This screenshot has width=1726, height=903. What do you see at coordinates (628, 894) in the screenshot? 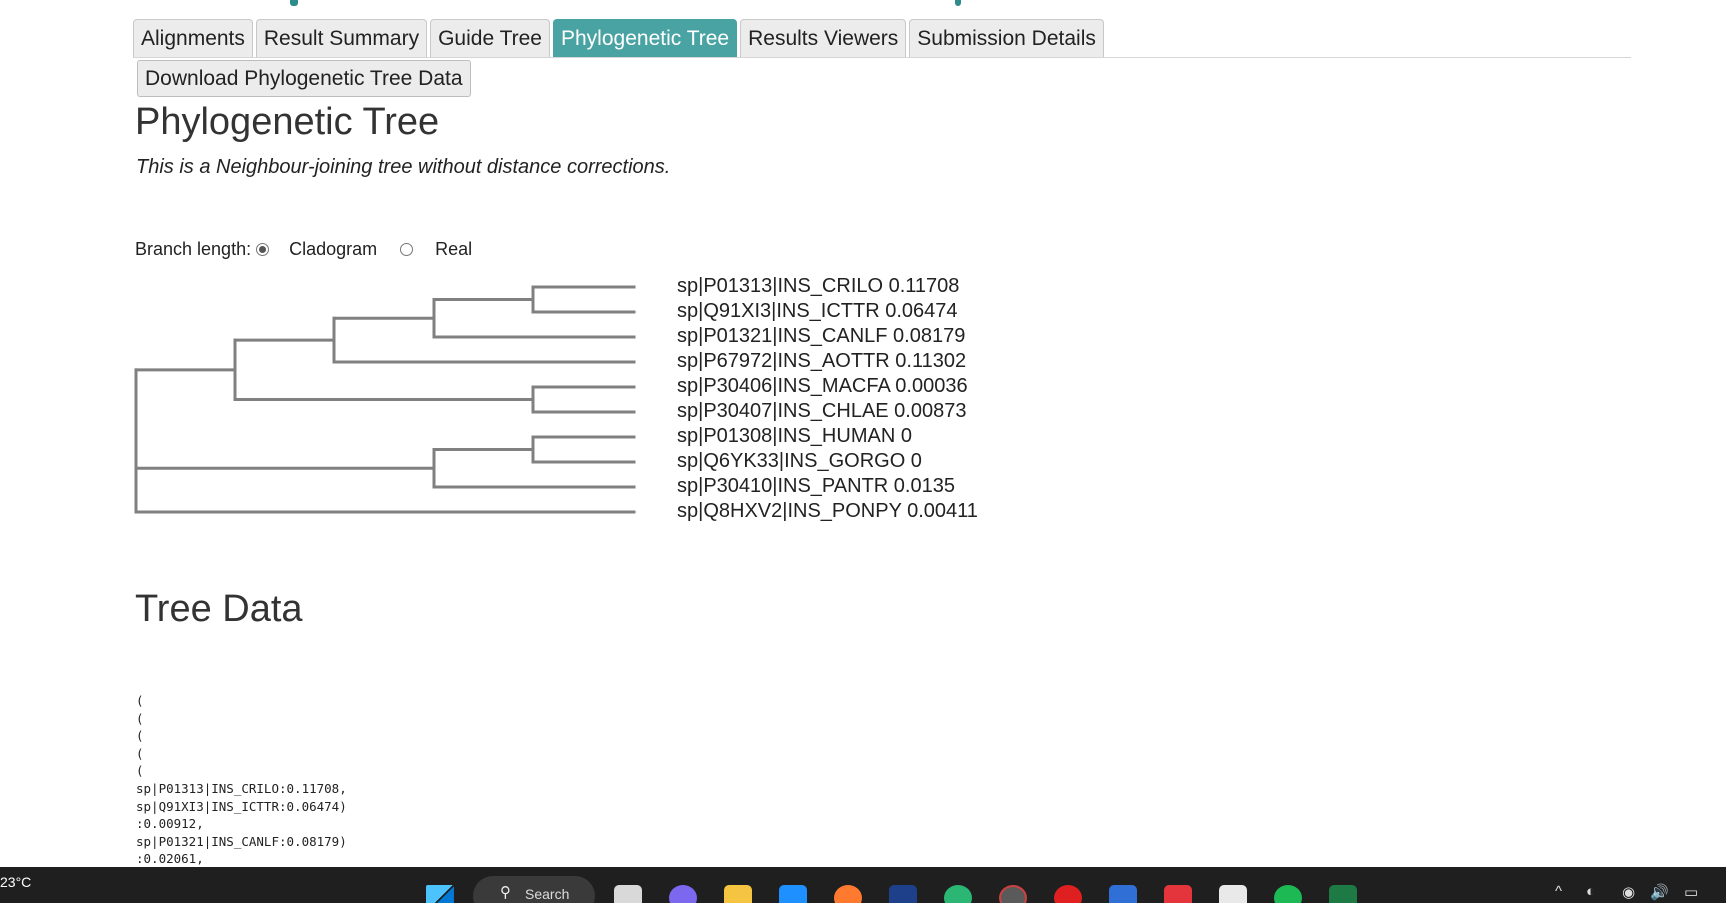
I see `task-view-icon` at bounding box center [628, 894].